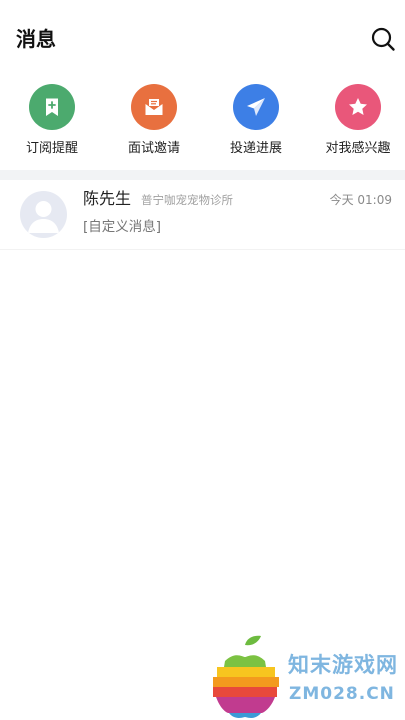 The image size is (405, 720). What do you see at coordinates (187, 200) in the screenshot?
I see `sender-company: 普宁咖宠宠物诊所` at bounding box center [187, 200].